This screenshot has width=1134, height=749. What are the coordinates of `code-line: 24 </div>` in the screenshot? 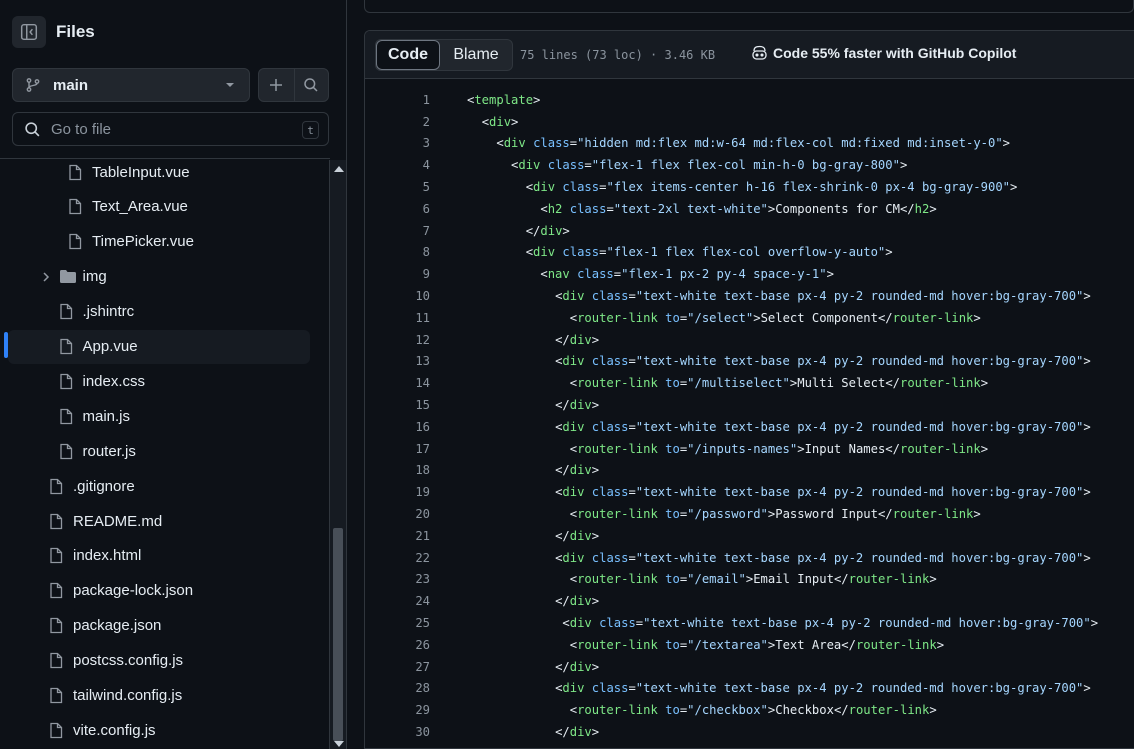 It's located at (749, 601).